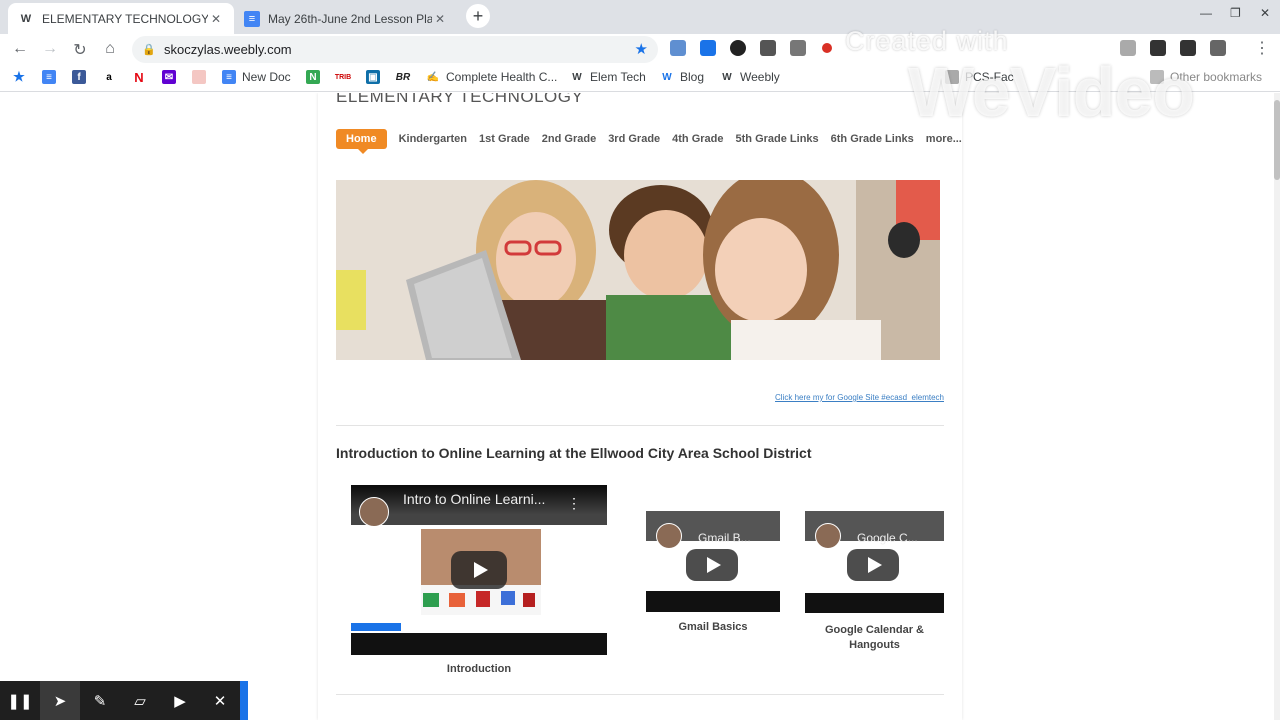 This screenshot has height=720, width=1280. I want to click on trib-icon: TRIB, so click(343, 77).